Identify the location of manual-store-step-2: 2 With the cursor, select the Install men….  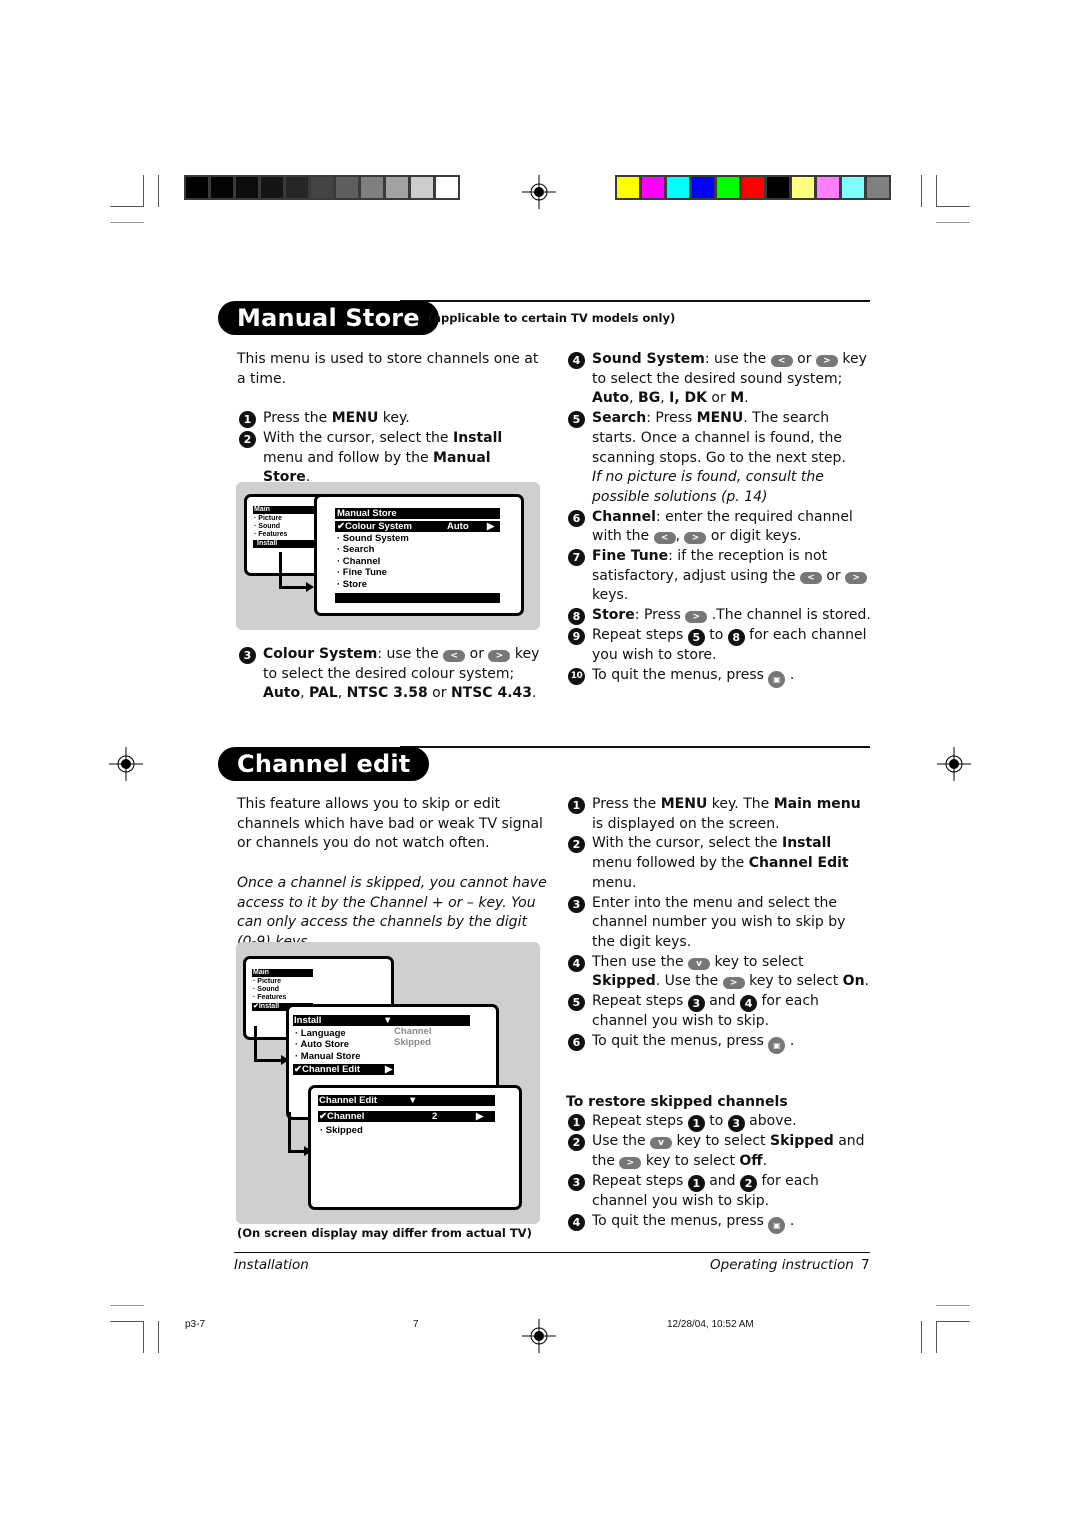
(389, 458).